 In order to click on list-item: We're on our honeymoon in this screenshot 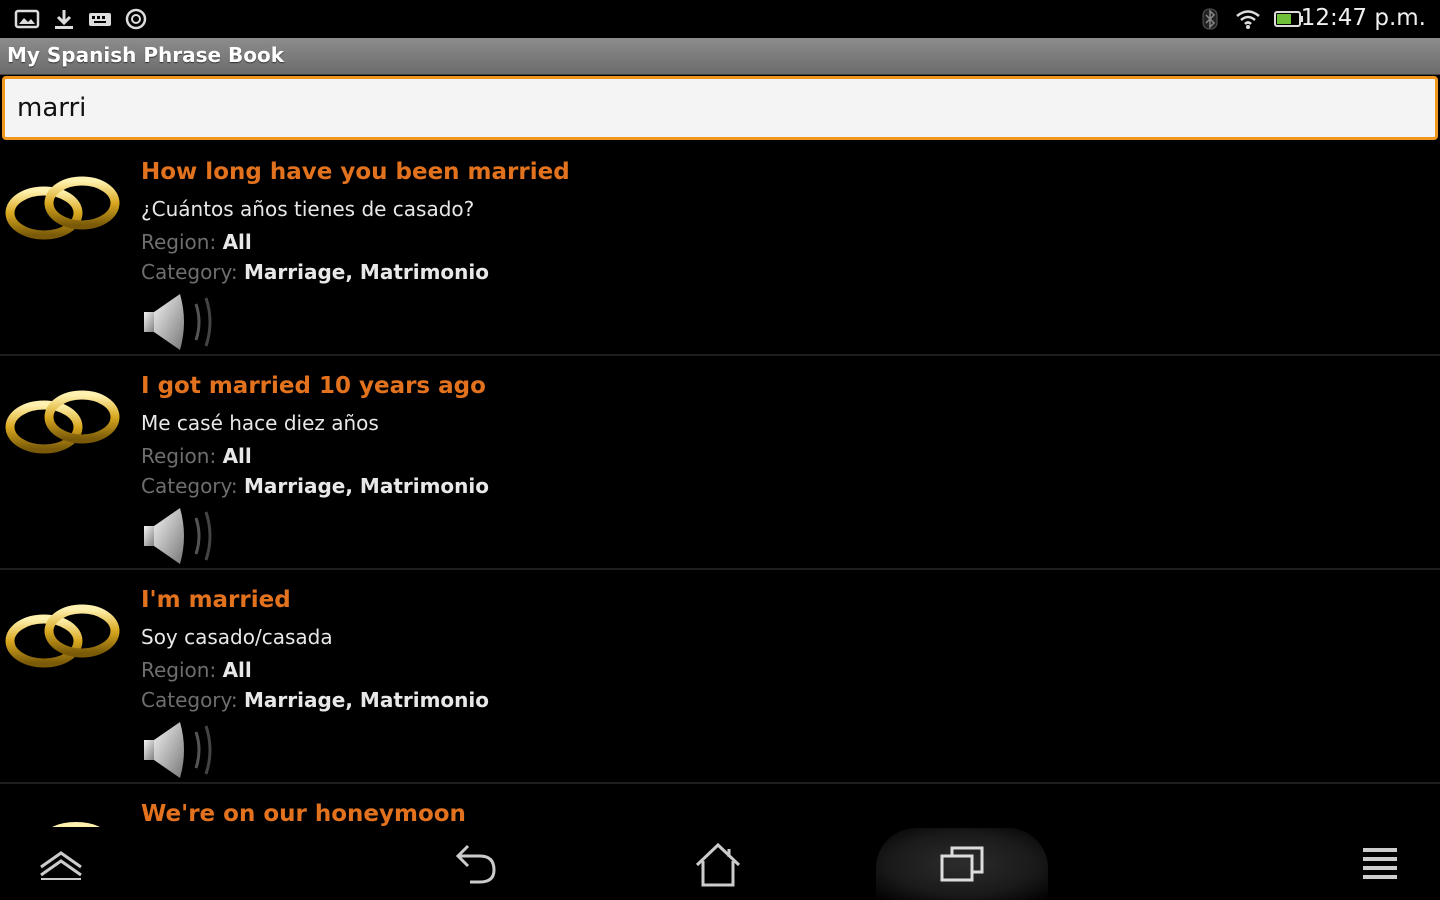, I will do `click(720, 805)`.